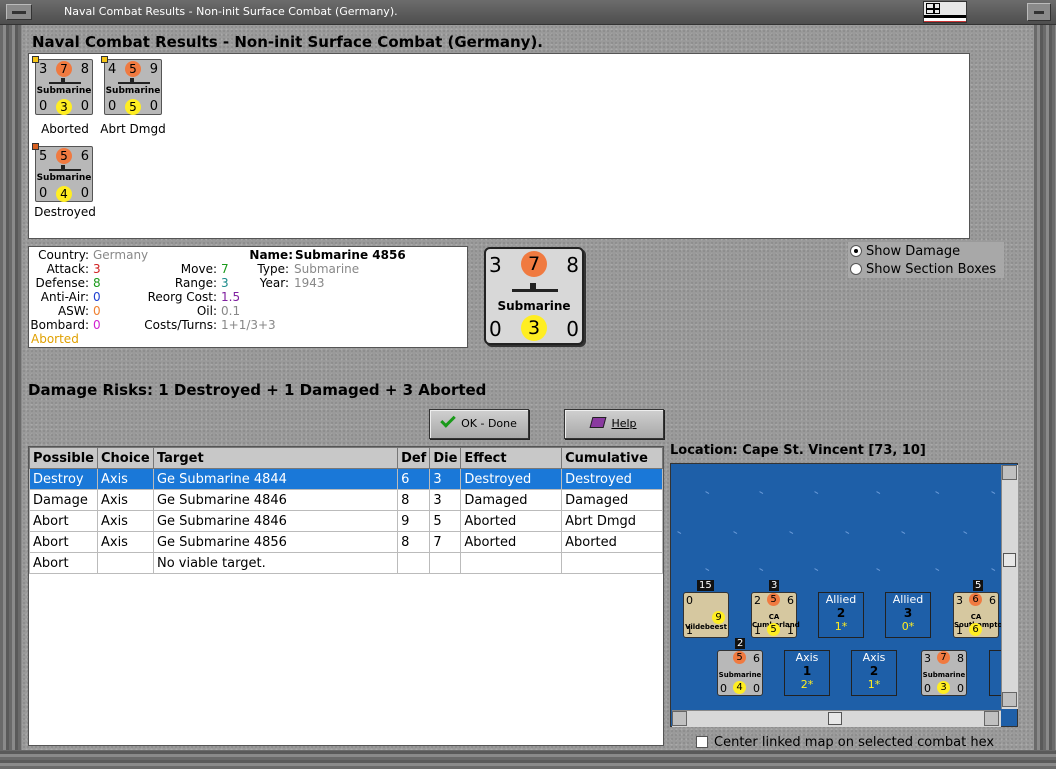 The width and height of the screenshot is (1056, 769). I want to click on map-unit-counter: 3 7 8 Submarine 0 3 0, so click(944, 673).